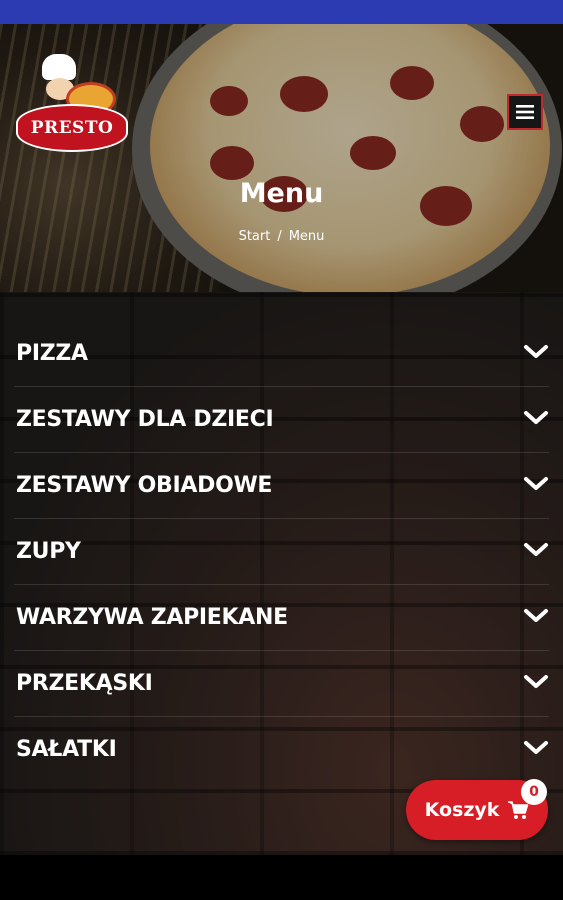 Image resolution: width=563 pixels, height=900 pixels. Describe the element at coordinates (281, 684) in the screenshot. I see `category-przekaski: PRZEKĄSKI` at that location.